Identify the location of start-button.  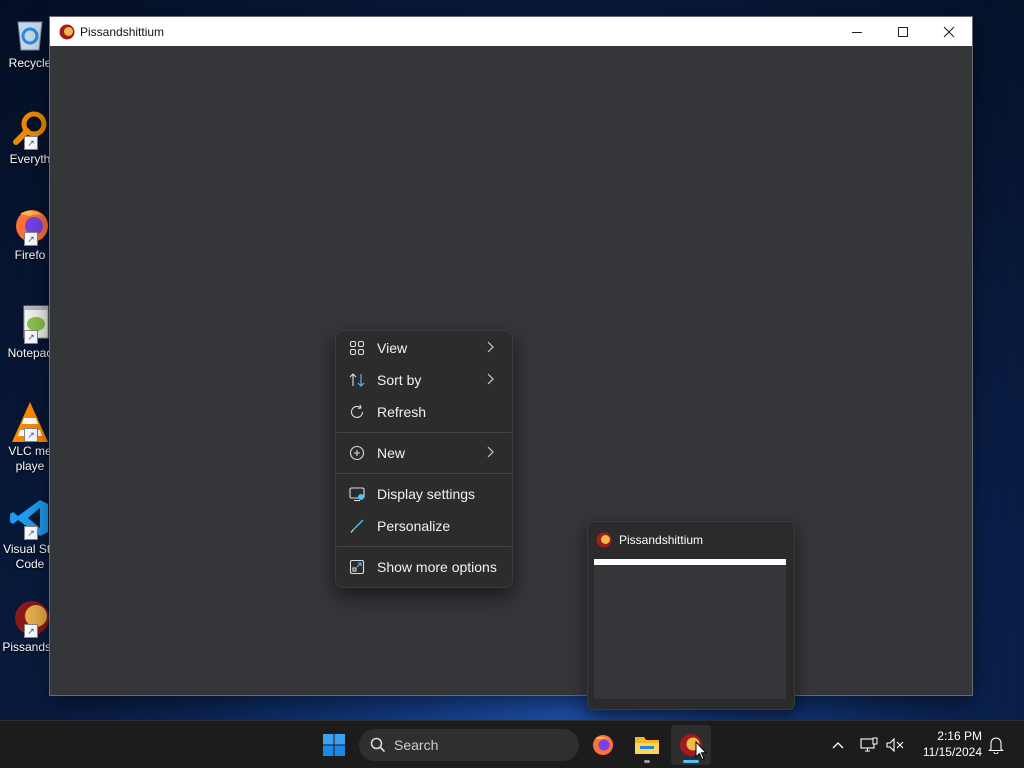
(334, 745).